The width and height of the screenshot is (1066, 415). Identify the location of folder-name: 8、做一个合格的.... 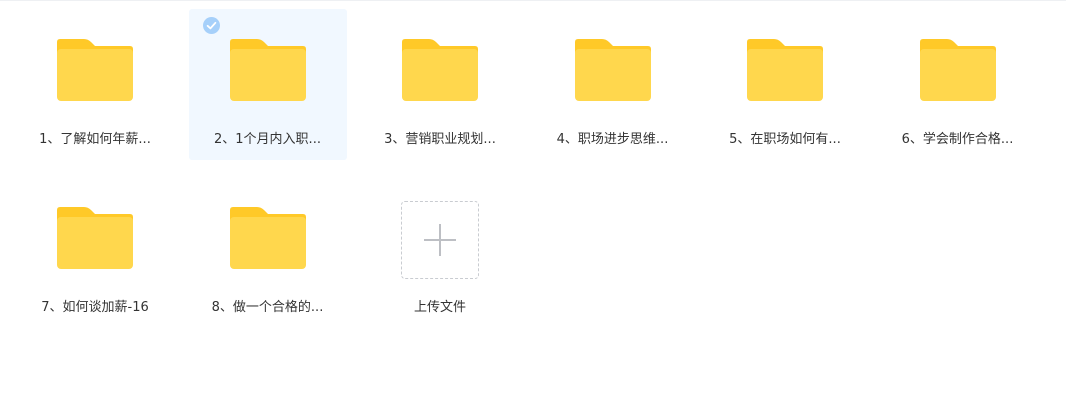
(267, 307).